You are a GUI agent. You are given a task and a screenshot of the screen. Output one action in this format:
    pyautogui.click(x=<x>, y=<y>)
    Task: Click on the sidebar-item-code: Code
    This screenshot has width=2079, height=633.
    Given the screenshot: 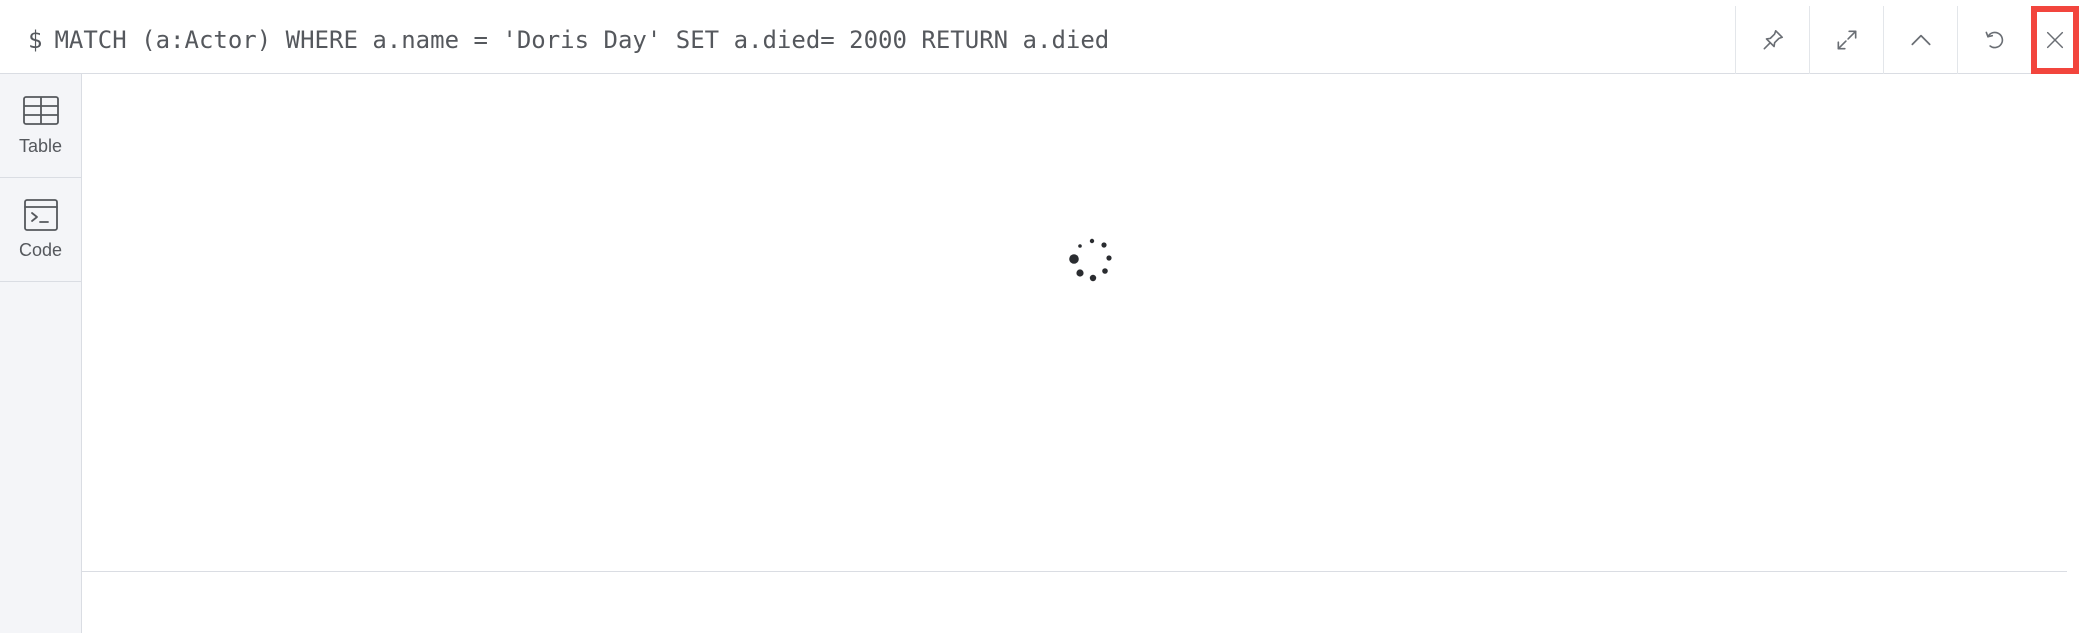 What is the action you would take?
    pyautogui.click(x=40, y=230)
    